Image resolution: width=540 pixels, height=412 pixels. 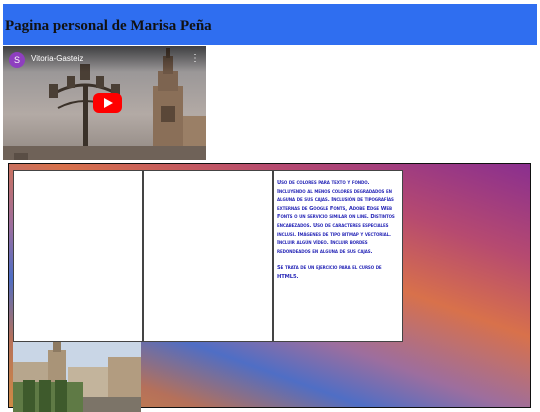 I want to click on youtube-video-embed: S Vitoria-Gasteiz ⋮, so click(x=104, y=103).